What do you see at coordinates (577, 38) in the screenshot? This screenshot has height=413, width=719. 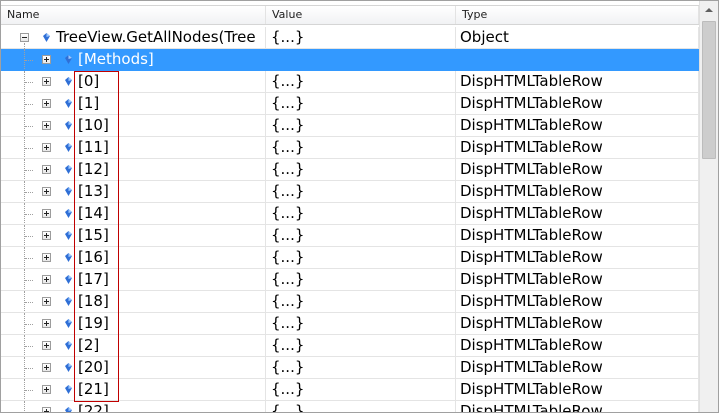 I see `type-cell: Object` at bounding box center [577, 38].